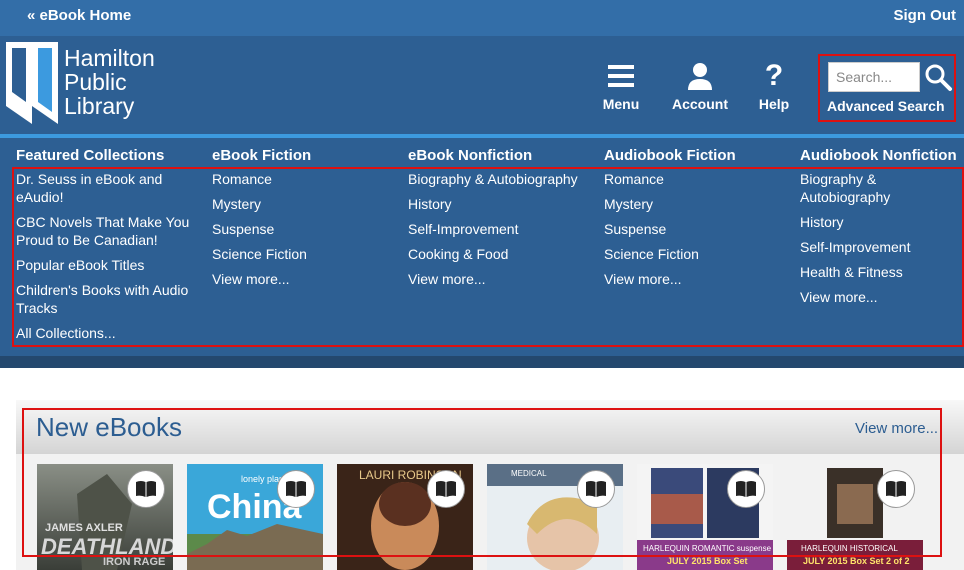 This screenshot has height=570, width=964. Describe the element at coordinates (886, 106) in the screenshot. I see `advanced-search-link: Advanced Search` at that location.